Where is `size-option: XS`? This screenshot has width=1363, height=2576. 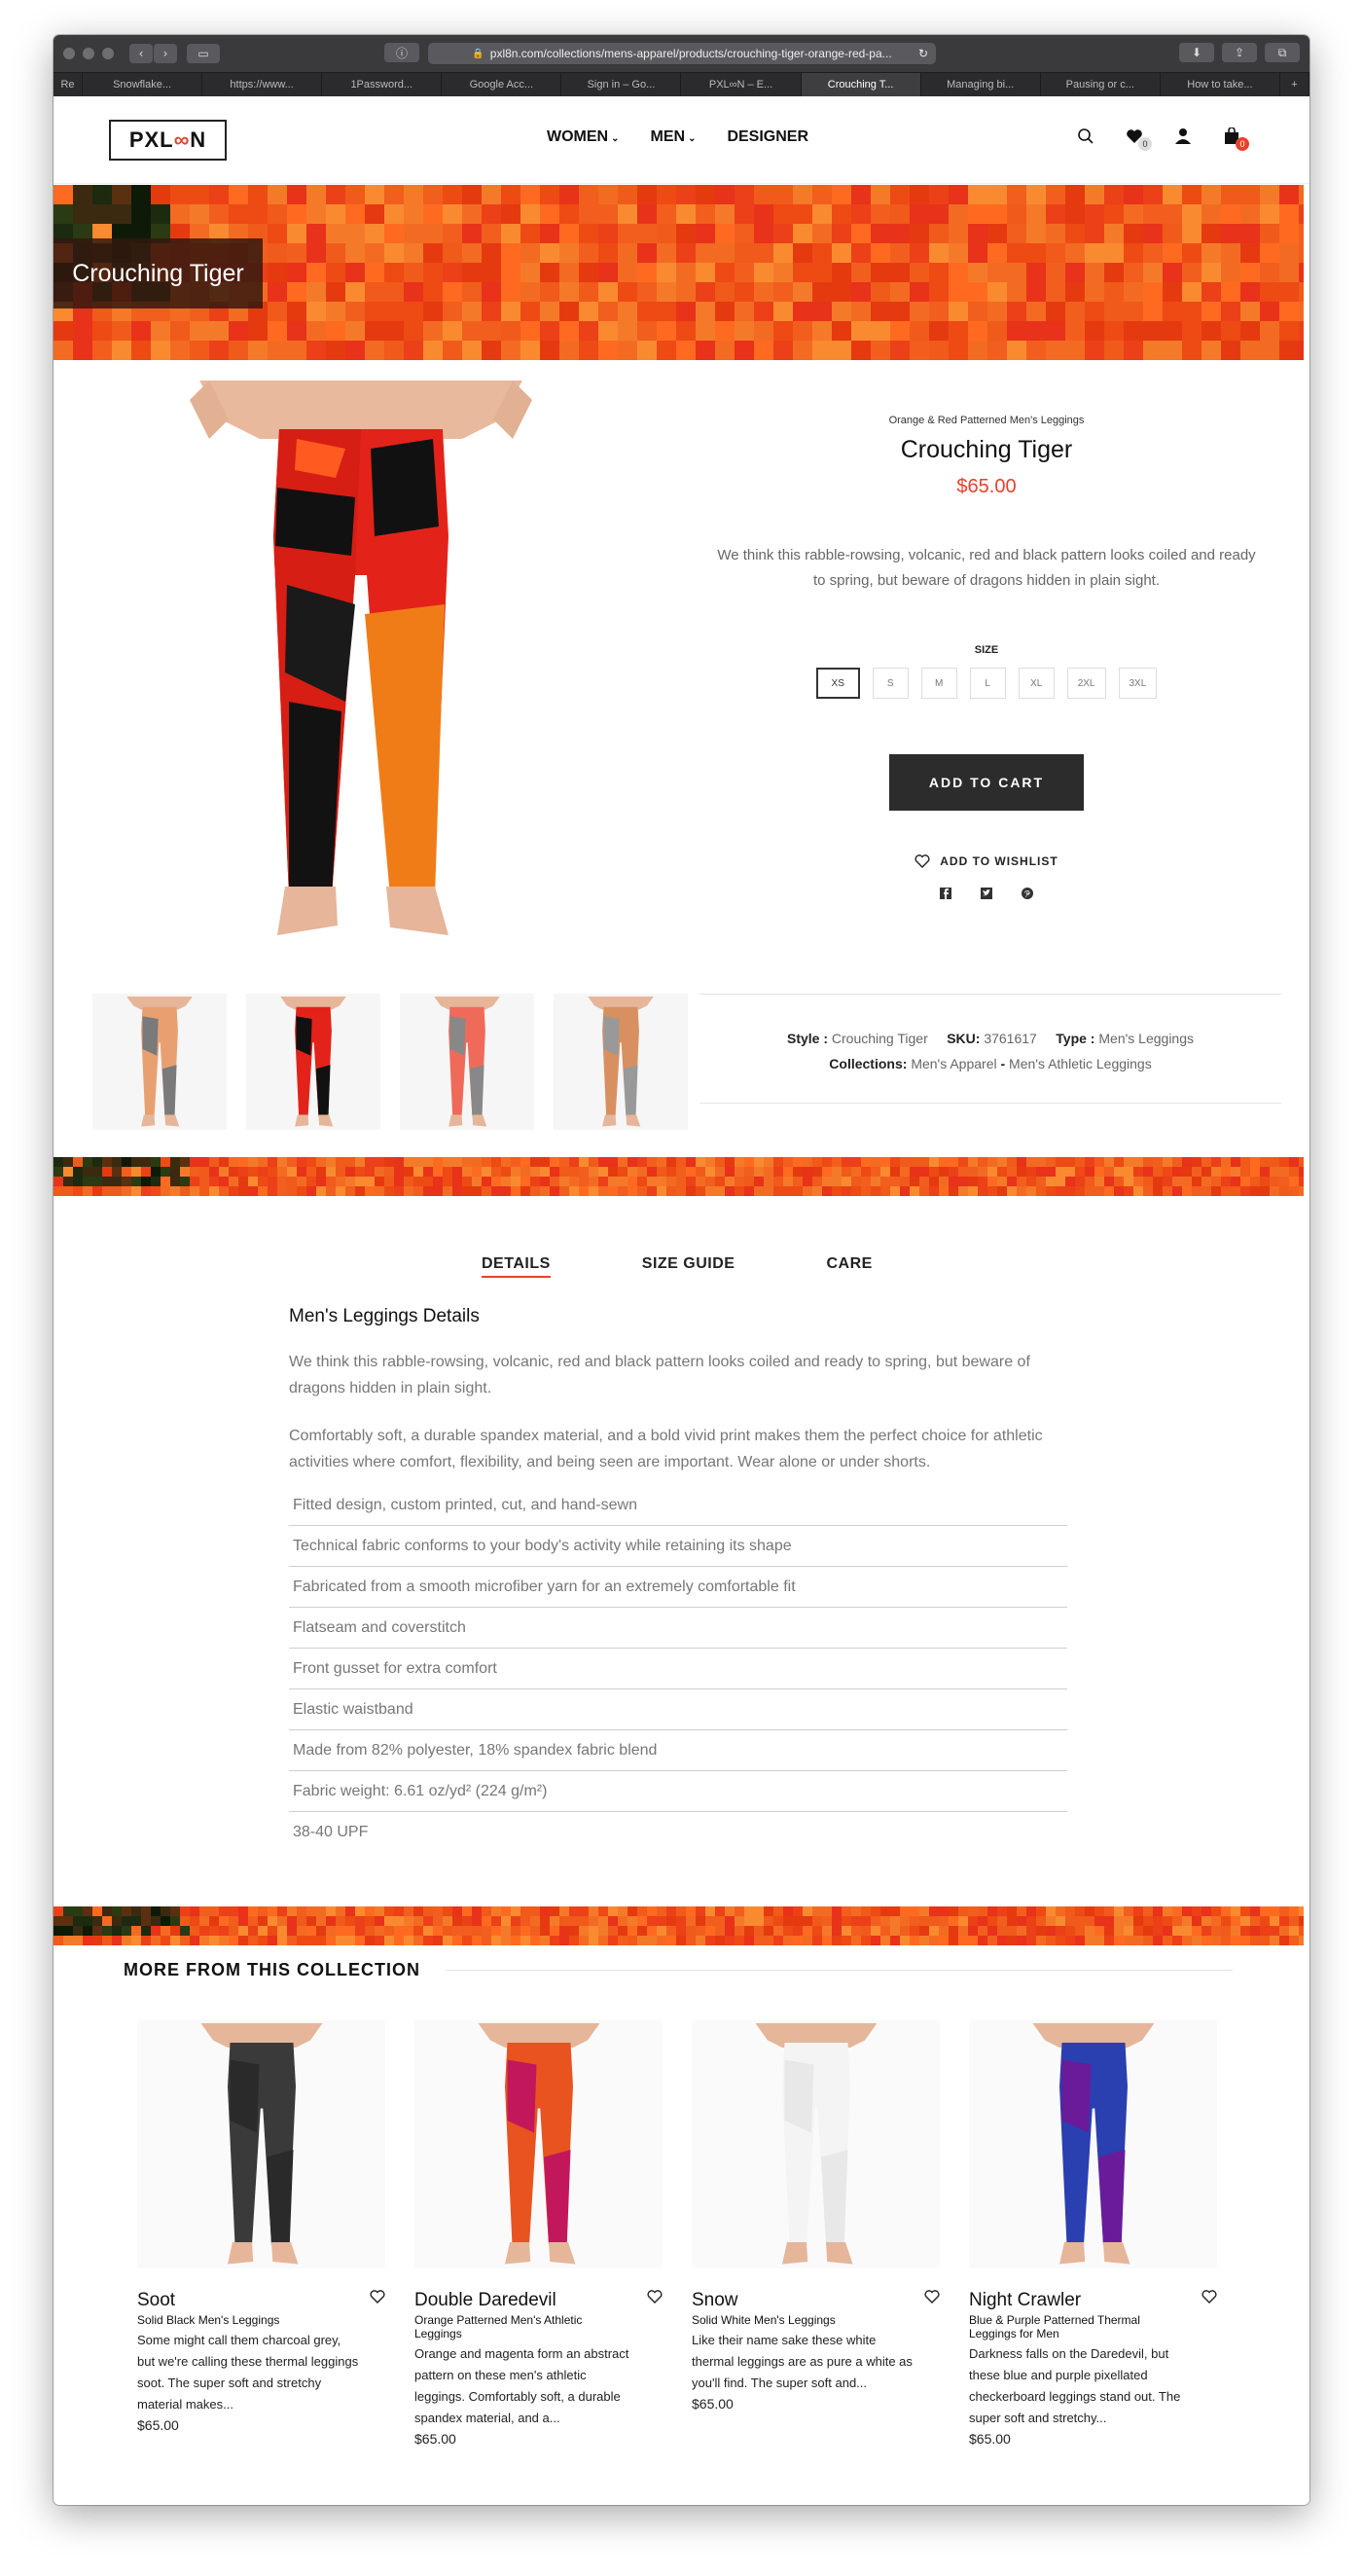
size-option: XS is located at coordinates (838, 683).